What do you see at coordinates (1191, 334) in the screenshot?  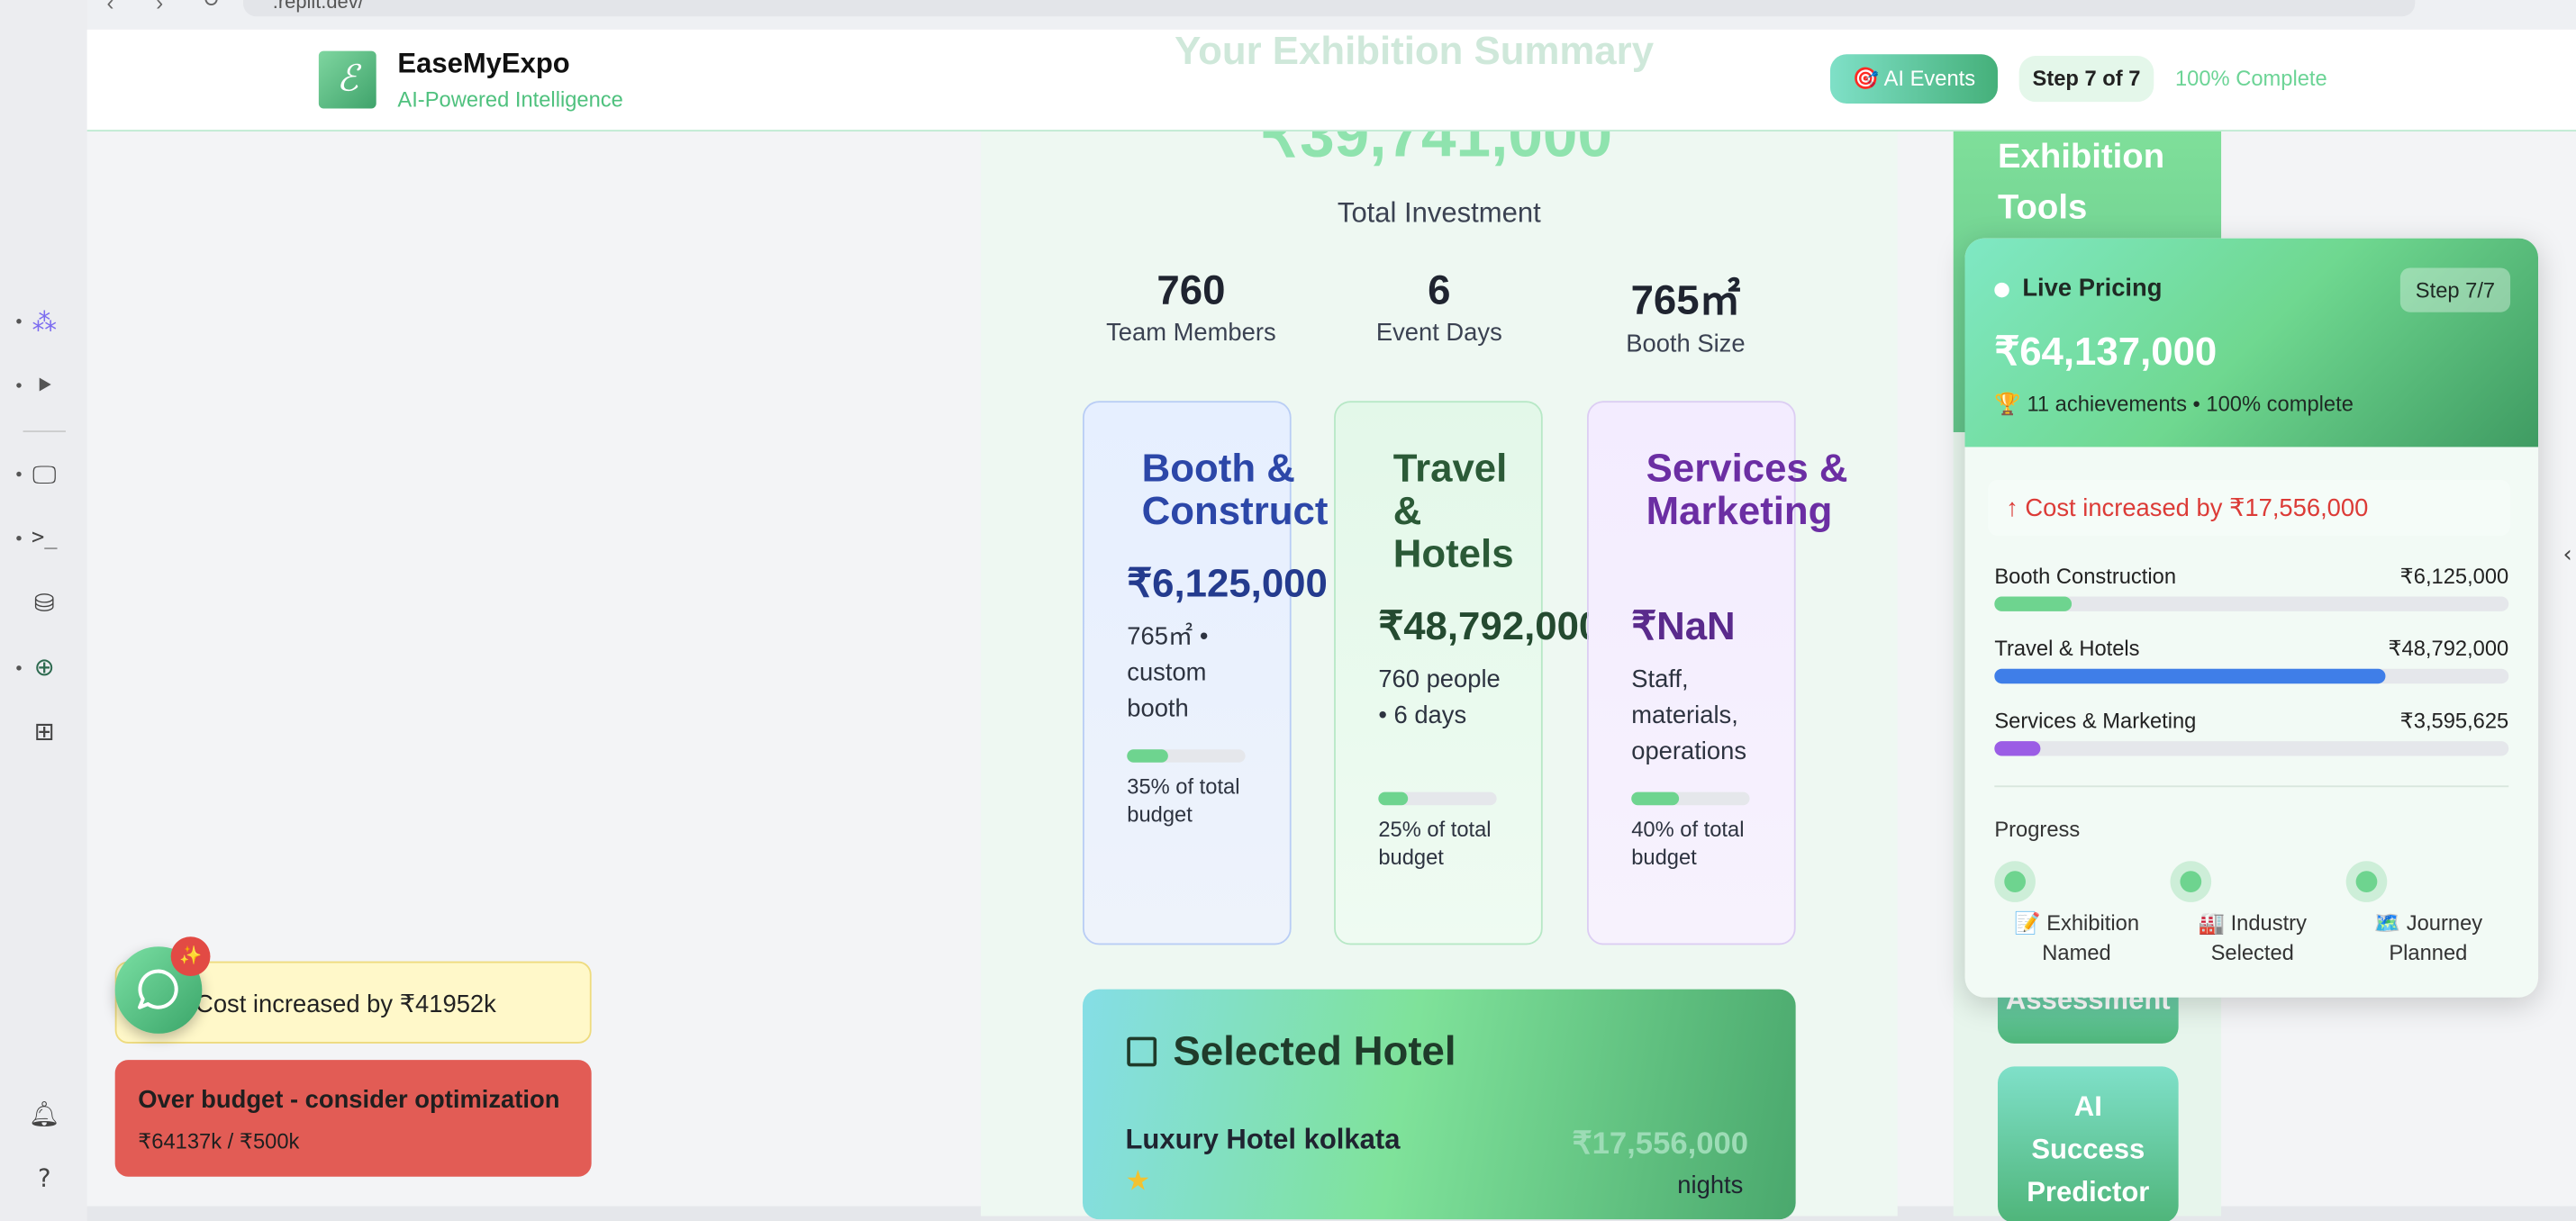 I see `stat-label: Team Members` at bounding box center [1191, 334].